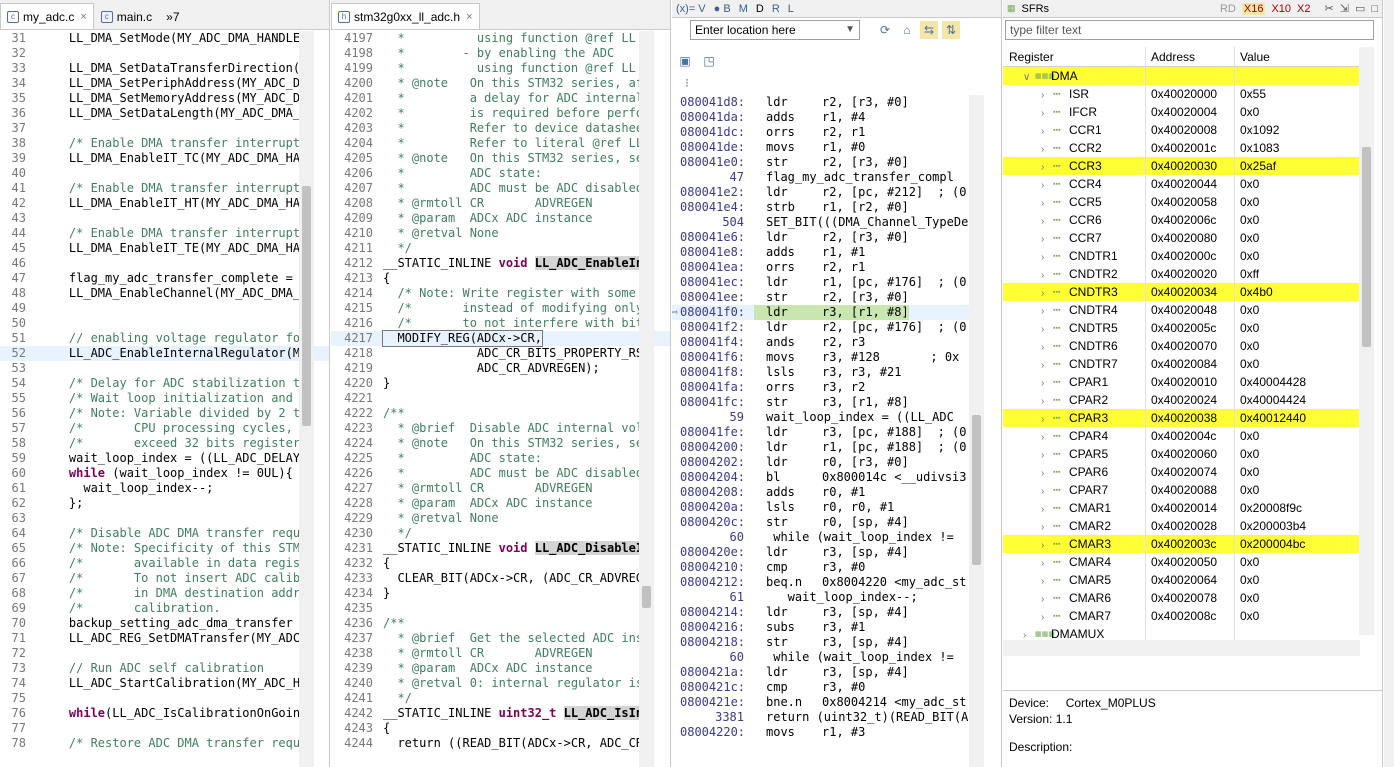  I want to click on register-row: › ▪▪▪ CNDTR3 0x40020034 0x4b0, so click(1181, 292).